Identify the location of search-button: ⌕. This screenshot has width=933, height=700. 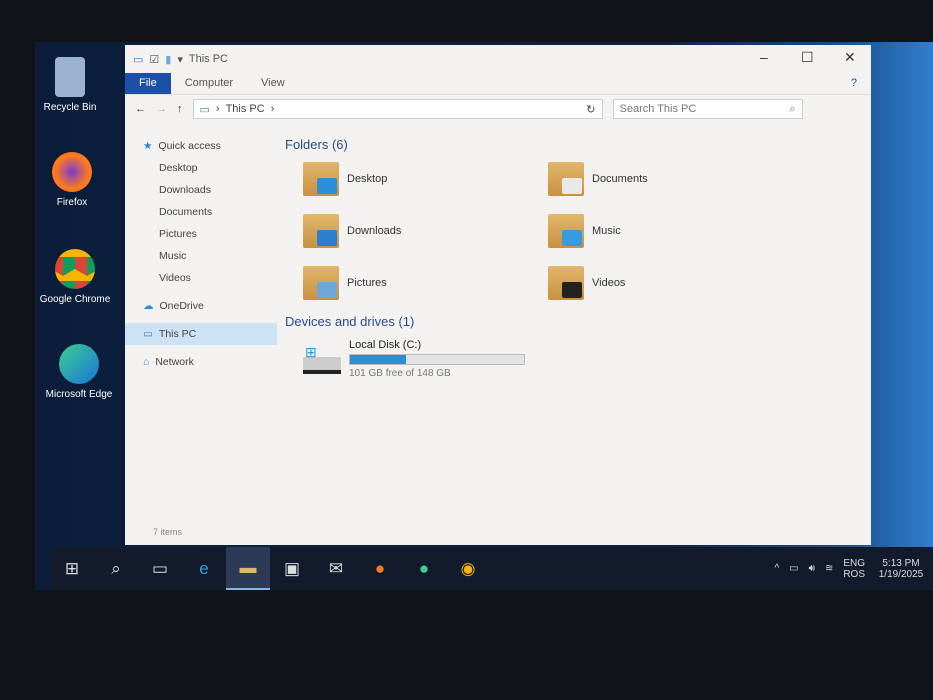
(116, 568).